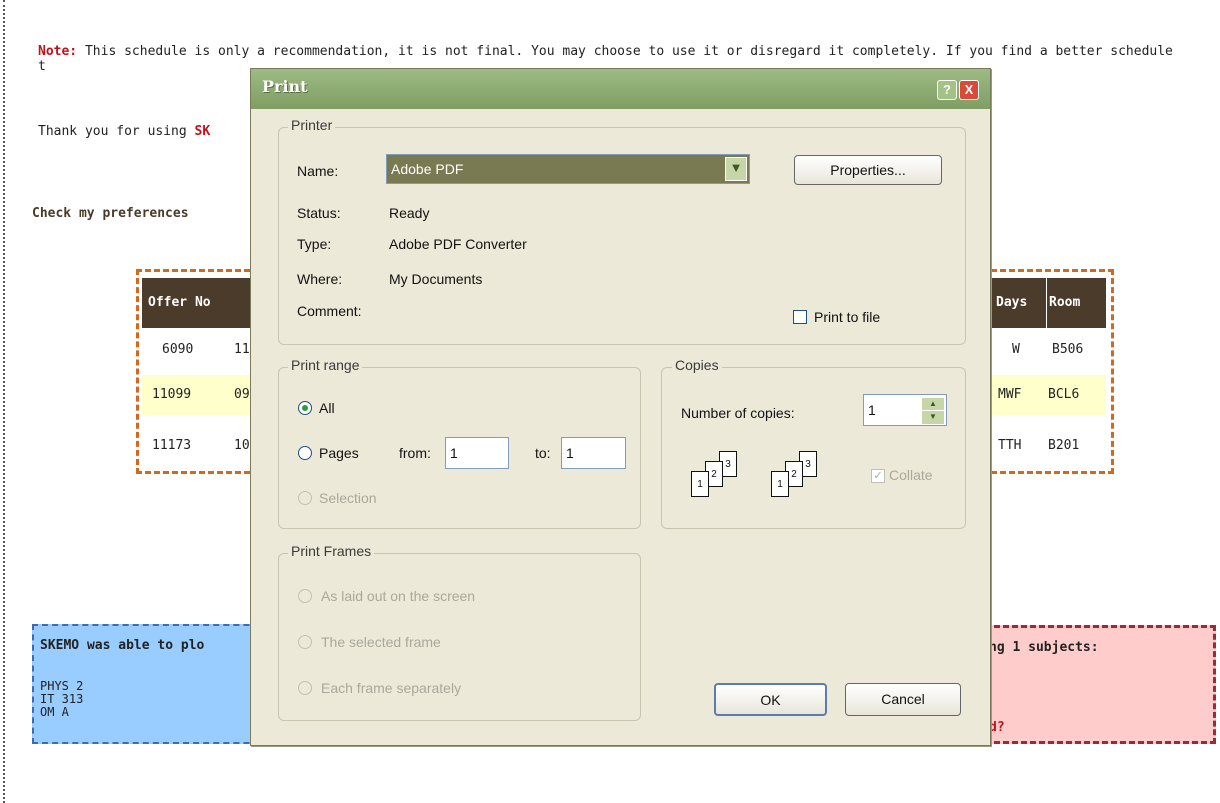  Describe the element at coordinates (58, 51) in the screenshot. I see `note-label: Note:` at that location.